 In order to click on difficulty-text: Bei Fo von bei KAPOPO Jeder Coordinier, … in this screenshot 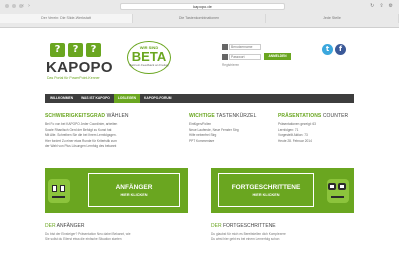, I will do `click(97, 136)`.